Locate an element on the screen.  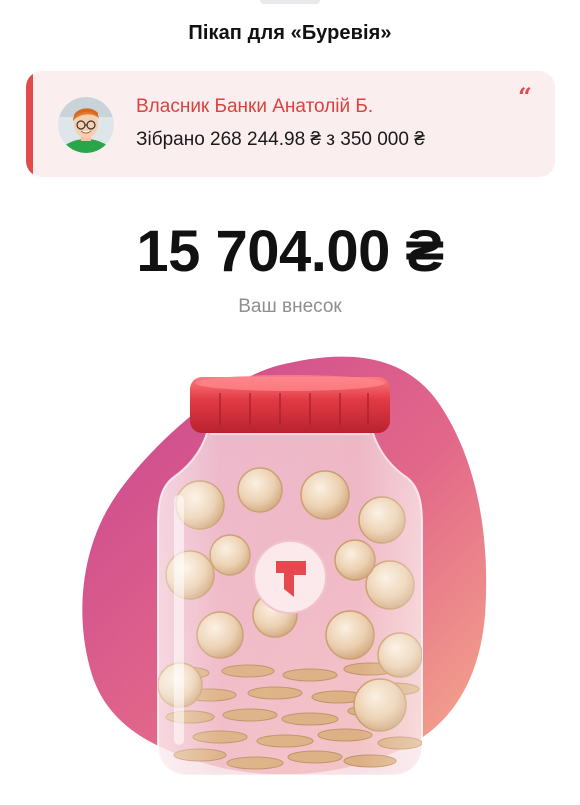
contribution-amount: 15 704.00 ₴ is located at coordinates (290, 251).